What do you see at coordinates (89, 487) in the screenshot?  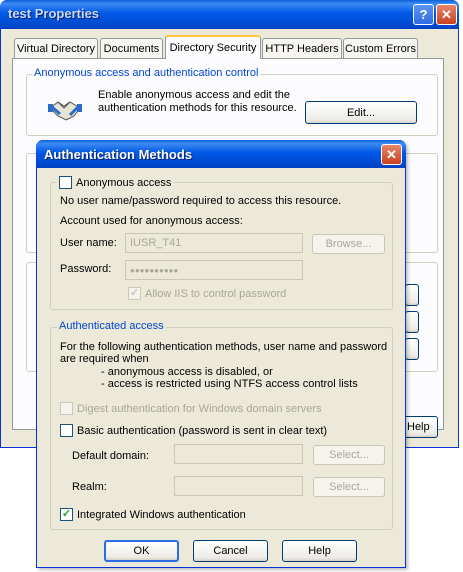 I see `realm-label: Realm:` at bounding box center [89, 487].